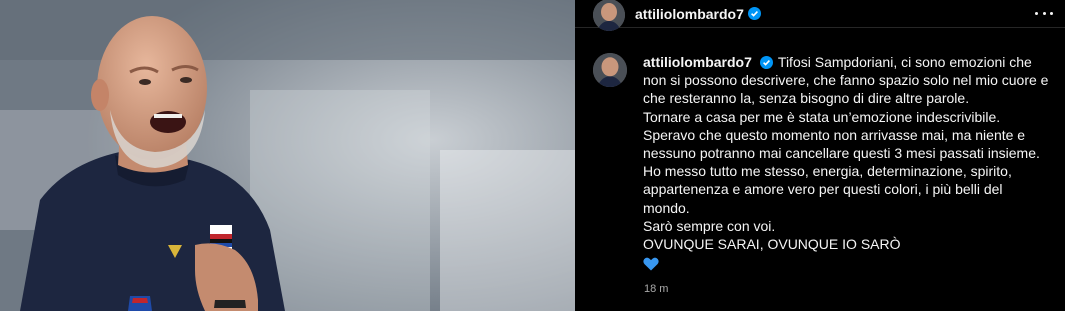 This screenshot has height=311, width=1065. Describe the element at coordinates (666, 207) in the screenshot. I see `caption-line: mondo.` at that location.